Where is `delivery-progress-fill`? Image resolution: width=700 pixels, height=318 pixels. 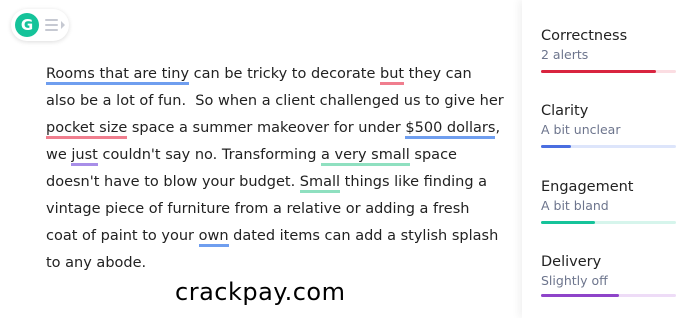 delivery-progress-fill is located at coordinates (580, 295).